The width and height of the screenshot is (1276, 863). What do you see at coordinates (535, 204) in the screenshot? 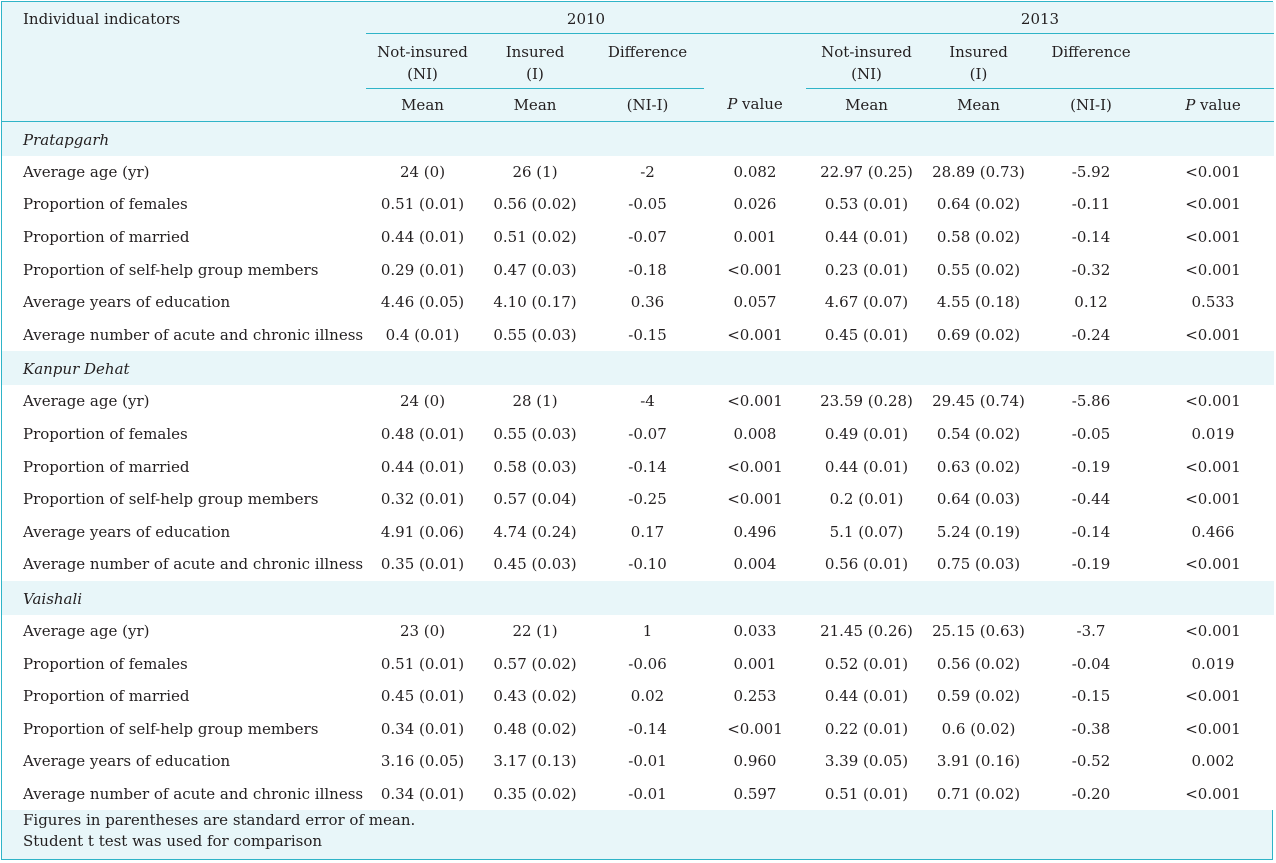
I see `table-cell: 0.56 (0.02)` at bounding box center [535, 204].